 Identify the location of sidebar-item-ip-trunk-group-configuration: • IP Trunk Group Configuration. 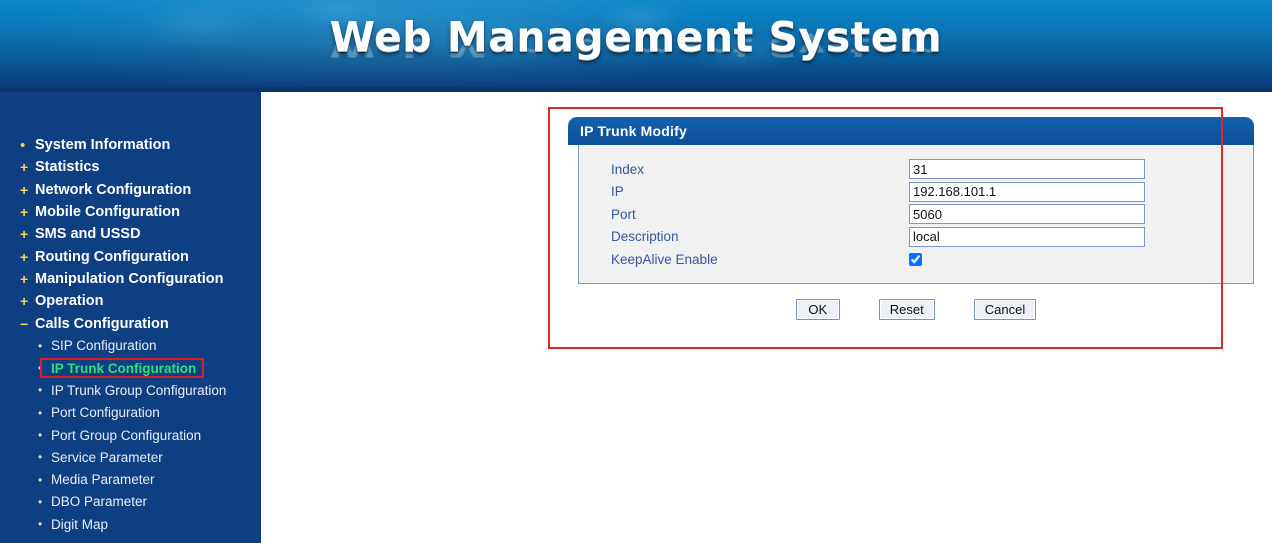
(130, 390).